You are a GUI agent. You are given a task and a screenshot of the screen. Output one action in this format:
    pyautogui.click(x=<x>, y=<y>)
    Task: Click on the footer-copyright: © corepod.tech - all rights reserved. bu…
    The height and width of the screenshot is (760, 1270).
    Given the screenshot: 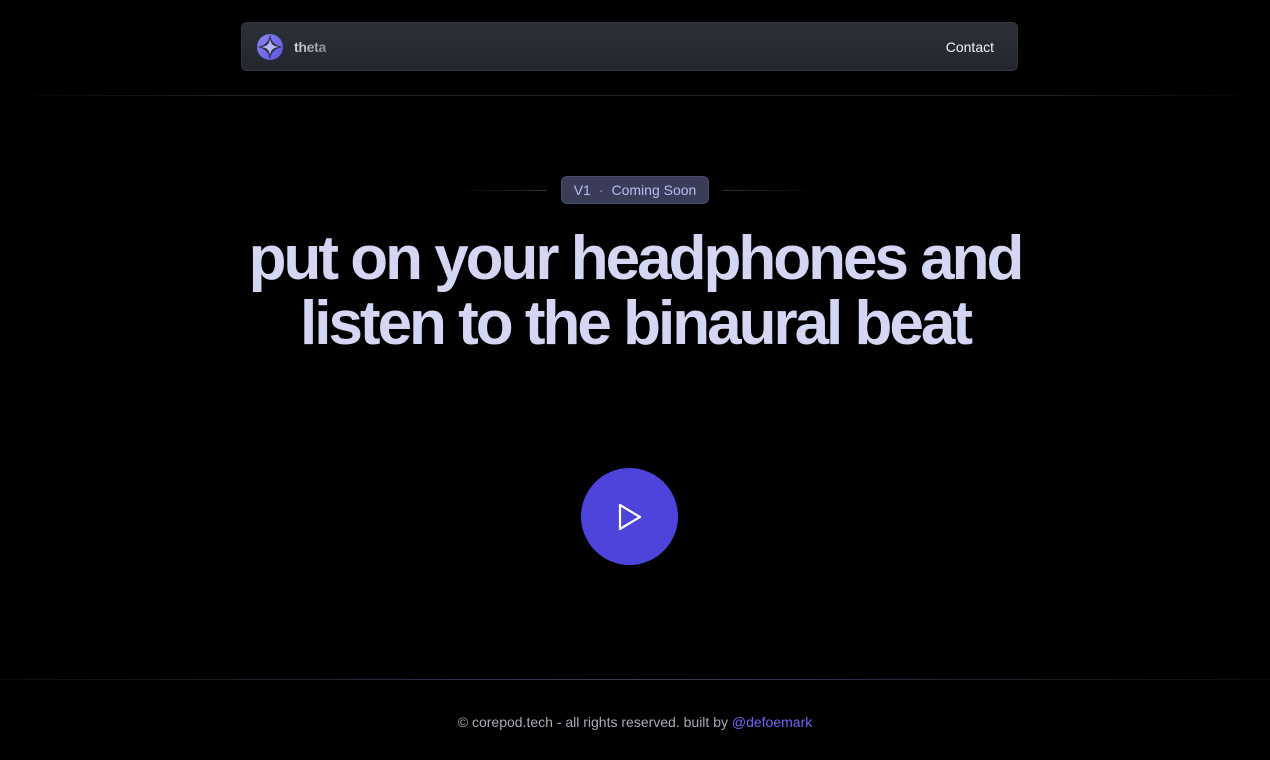 What is the action you would take?
    pyautogui.click(x=594, y=722)
    